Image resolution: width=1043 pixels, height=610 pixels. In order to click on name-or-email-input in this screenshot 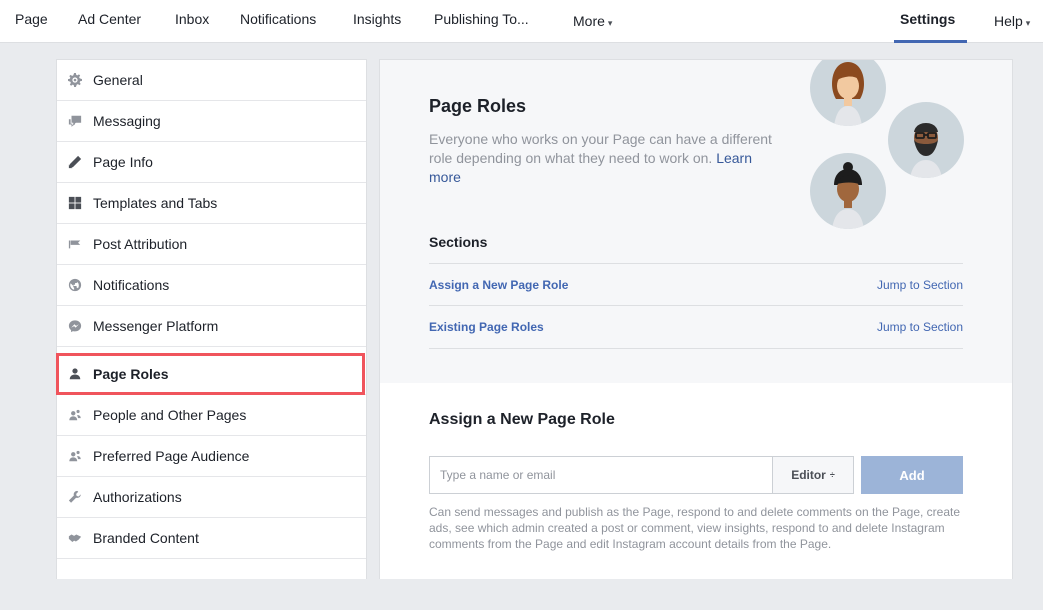, I will do `click(600, 475)`.